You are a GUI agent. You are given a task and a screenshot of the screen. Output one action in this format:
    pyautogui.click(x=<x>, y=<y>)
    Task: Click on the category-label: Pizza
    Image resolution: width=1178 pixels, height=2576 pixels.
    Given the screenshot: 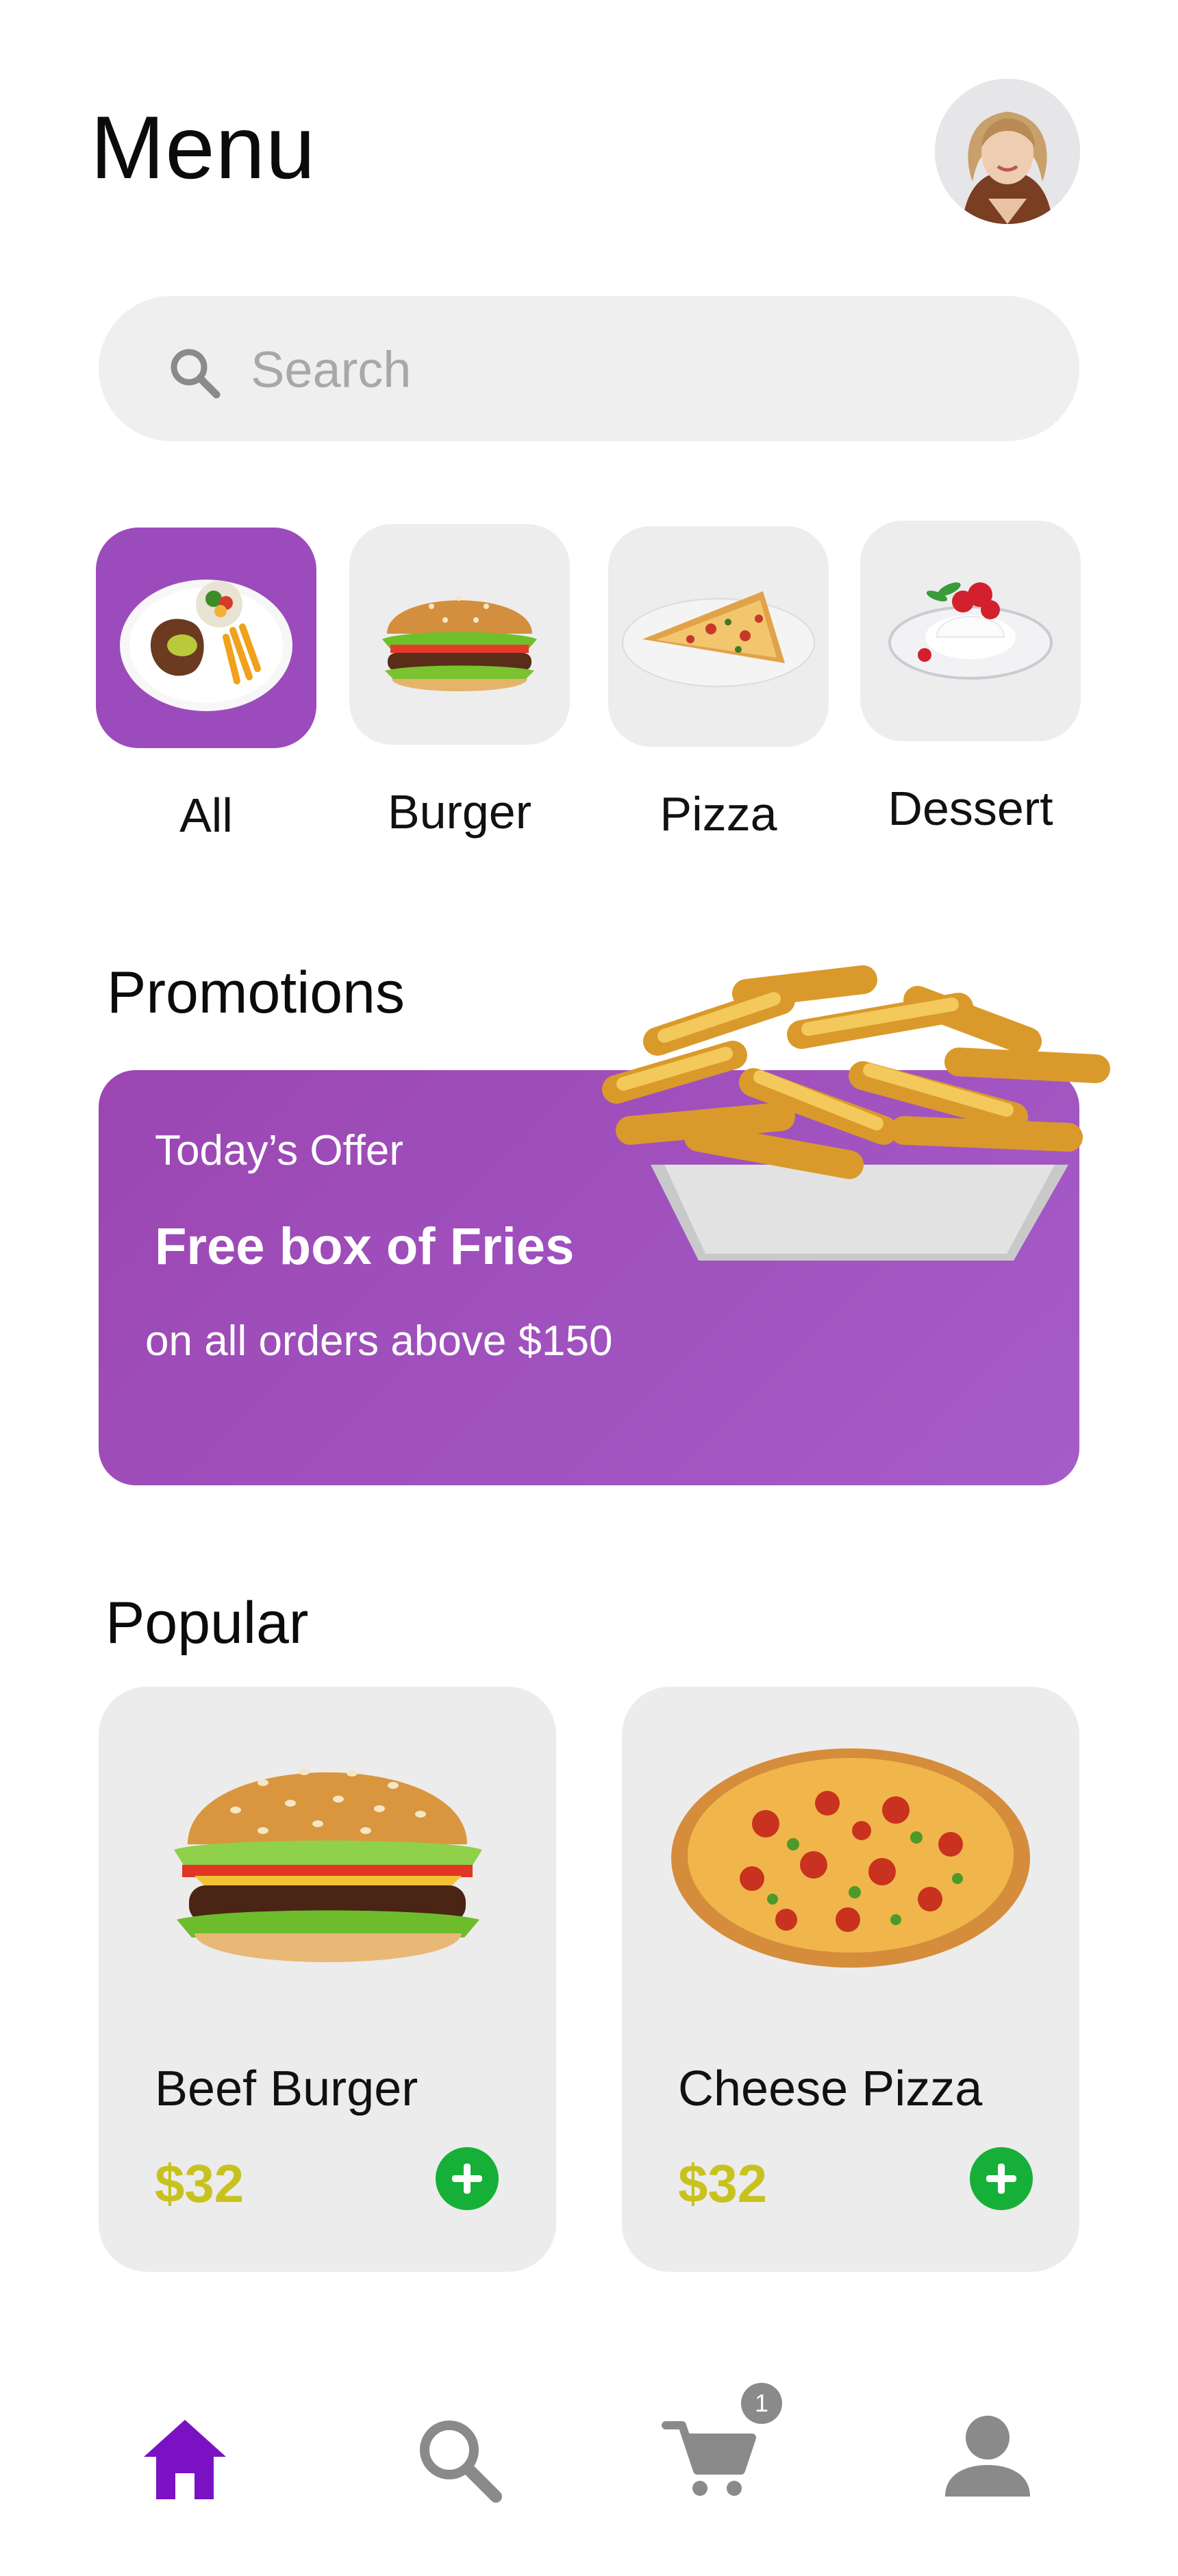 What is the action you would take?
    pyautogui.click(x=718, y=814)
    